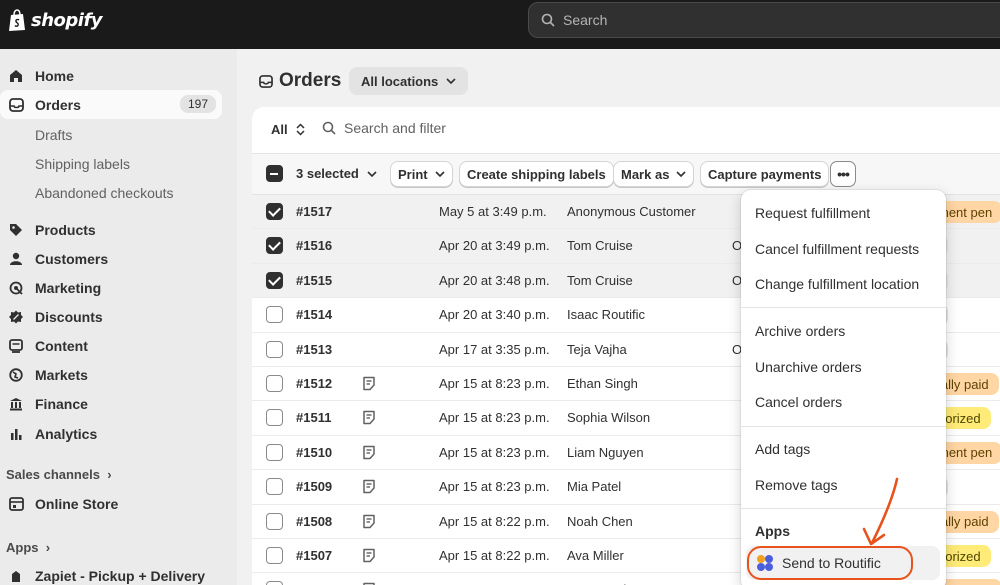 The height and width of the screenshot is (585, 1000). What do you see at coordinates (65, 229) in the screenshot?
I see `sidebar-item-label: Products` at bounding box center [65, 229].